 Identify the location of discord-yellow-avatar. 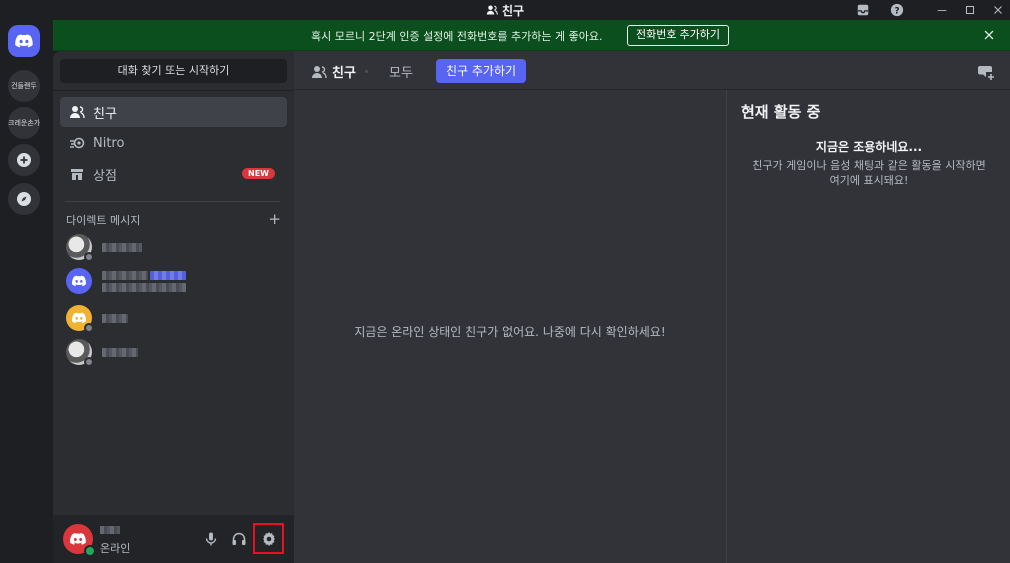
(80, 319).